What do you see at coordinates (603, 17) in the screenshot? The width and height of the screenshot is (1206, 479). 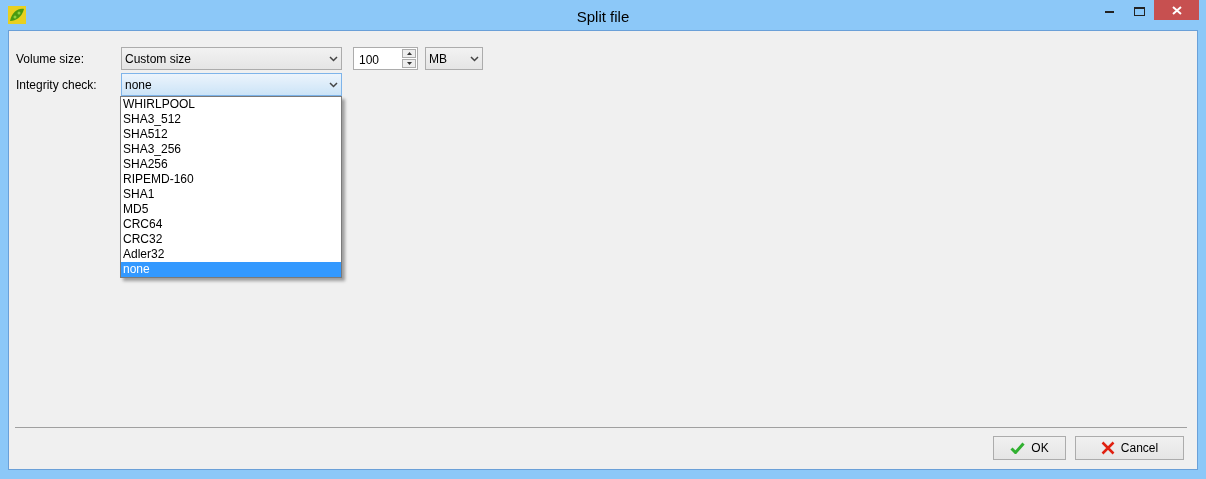 I see `window-title: Split file` at bounding box center [603, 17].